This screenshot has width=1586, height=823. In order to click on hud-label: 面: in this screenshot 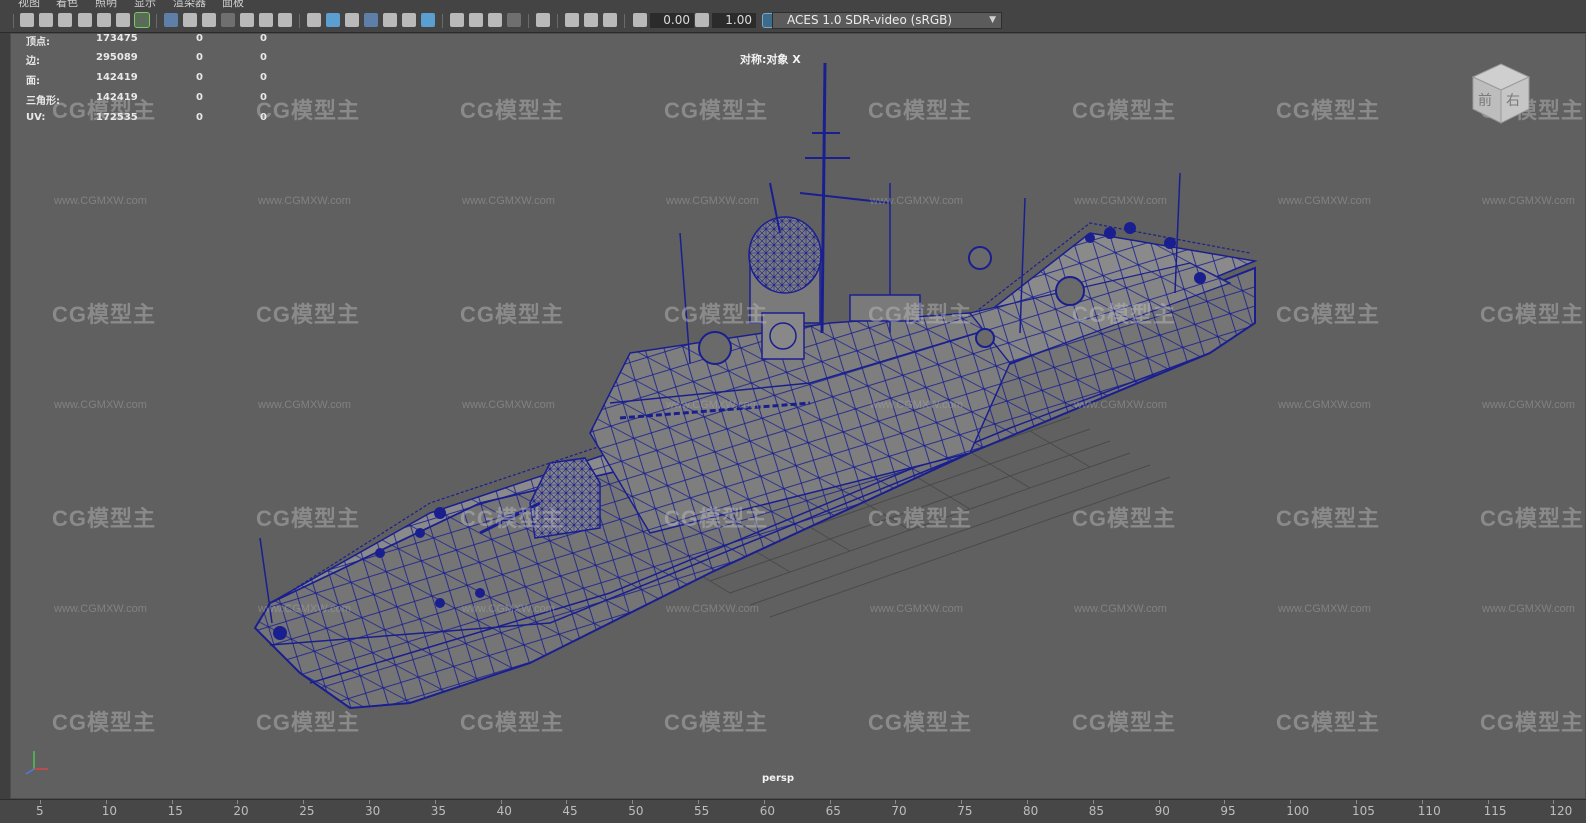, I will do `click(33, 81)`.